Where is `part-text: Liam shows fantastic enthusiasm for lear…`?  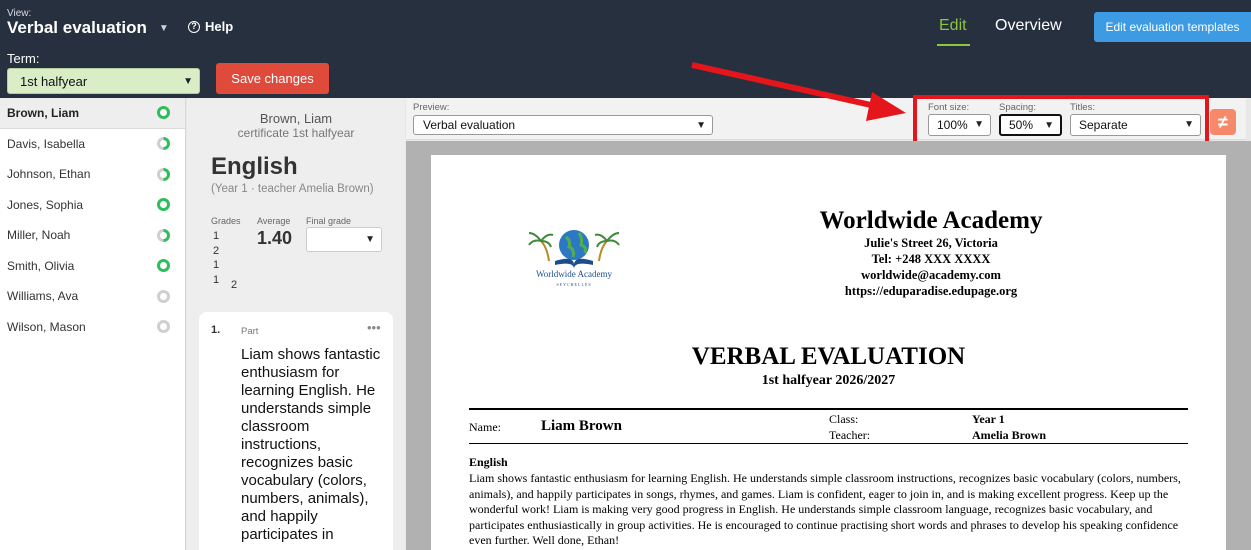 part-text: Liam shows fantastic enthusiasm for lear… is located at coordinates (311, 445).